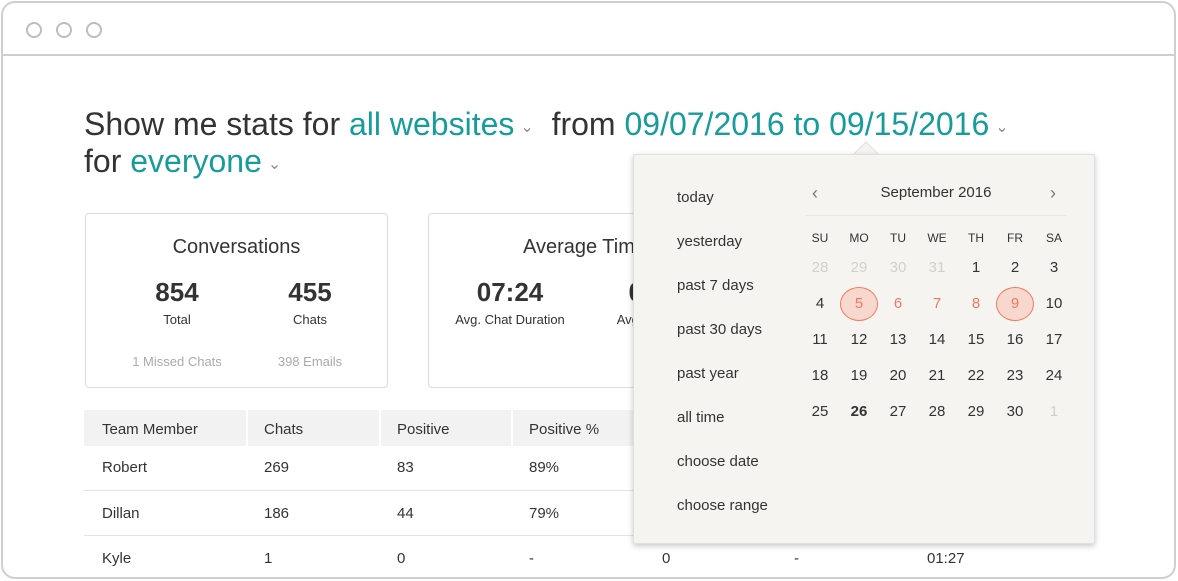 The width and height of the screenshot is (1178, 581). I want to click on calendar-day: 17, so click(1054, 339).